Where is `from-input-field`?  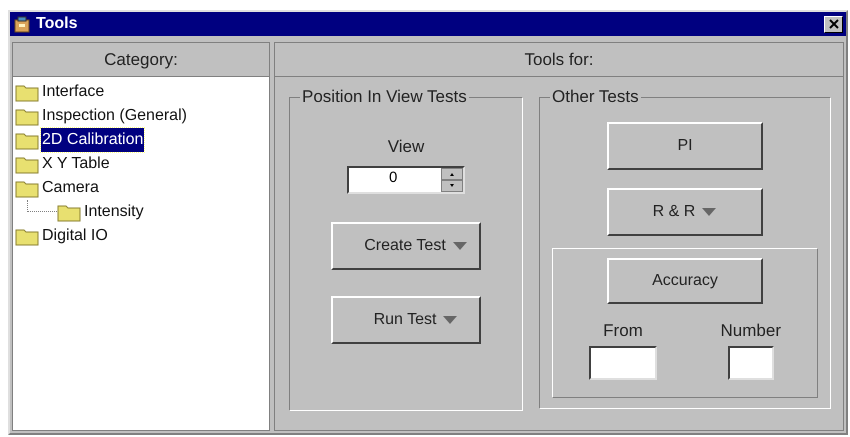
from-input-field is located at coordinates (623, 363).